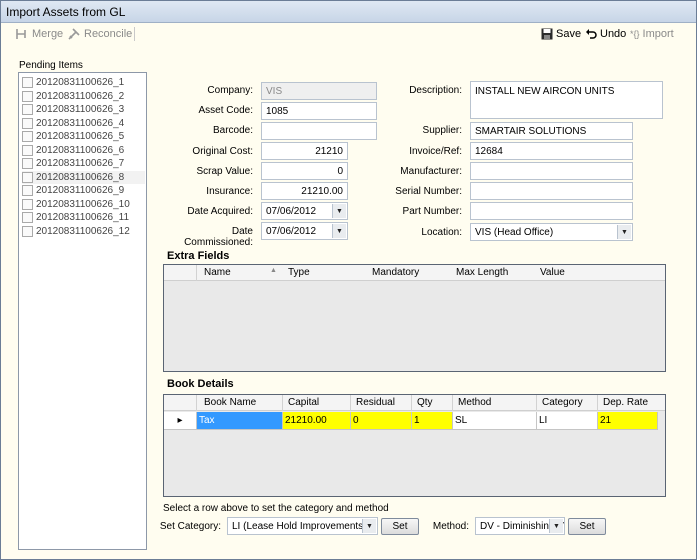 The image size is (697, 560). I want to click on reconcile-icon, so click(74, 34).